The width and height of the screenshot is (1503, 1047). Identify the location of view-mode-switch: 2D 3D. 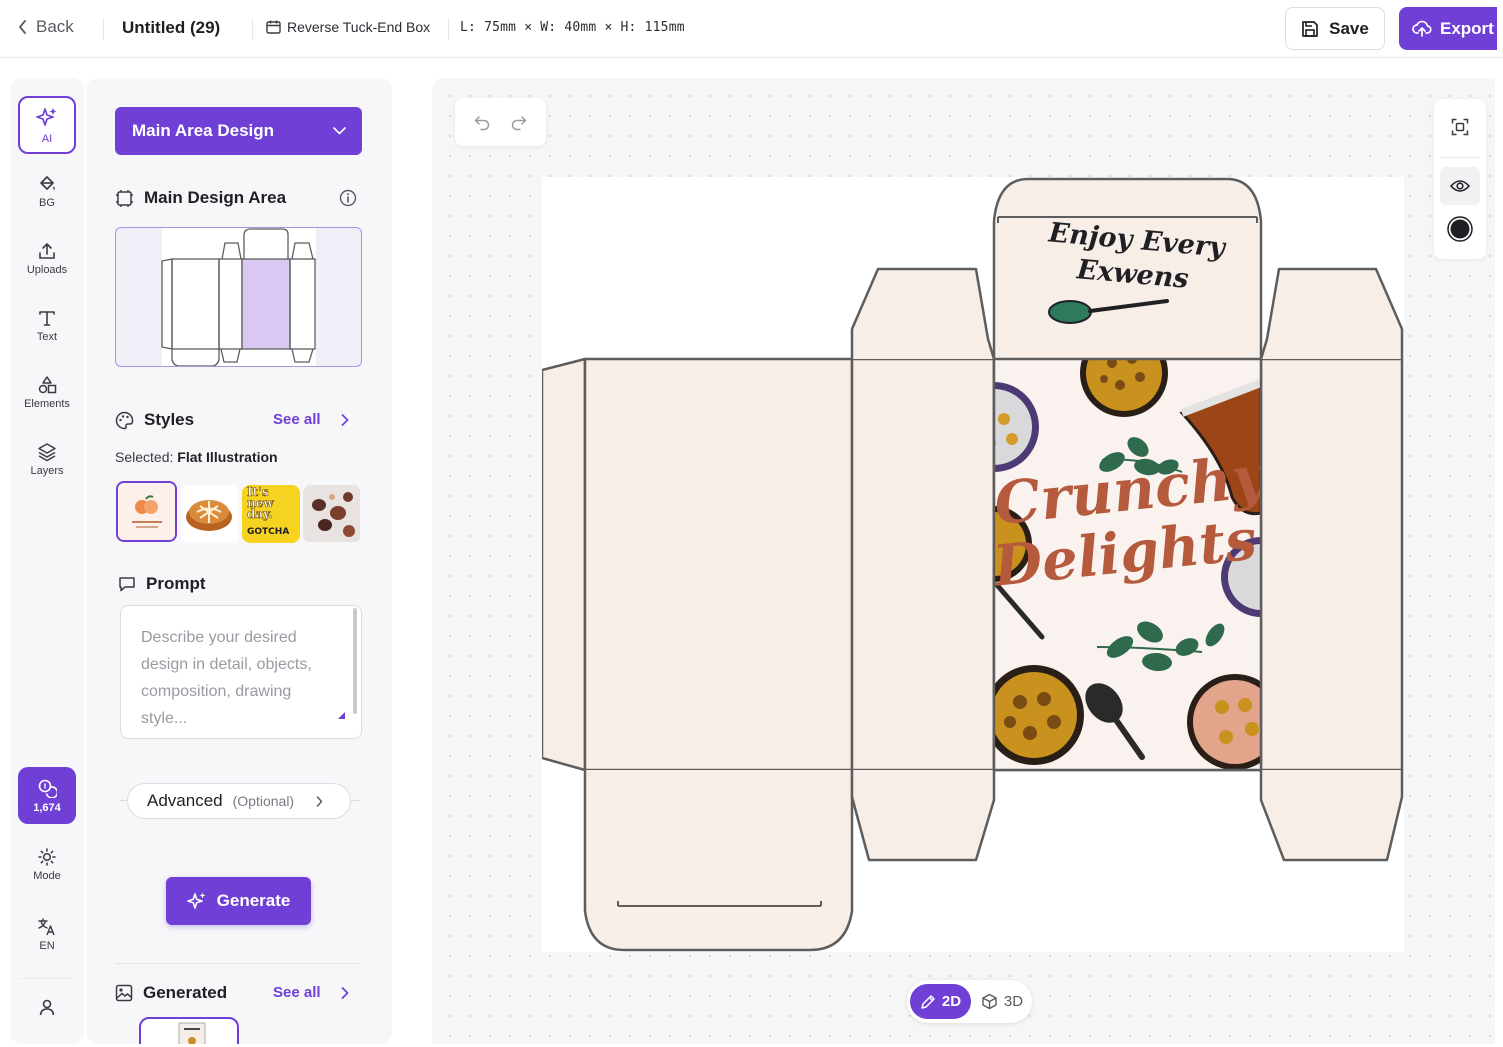
(969, 1001).